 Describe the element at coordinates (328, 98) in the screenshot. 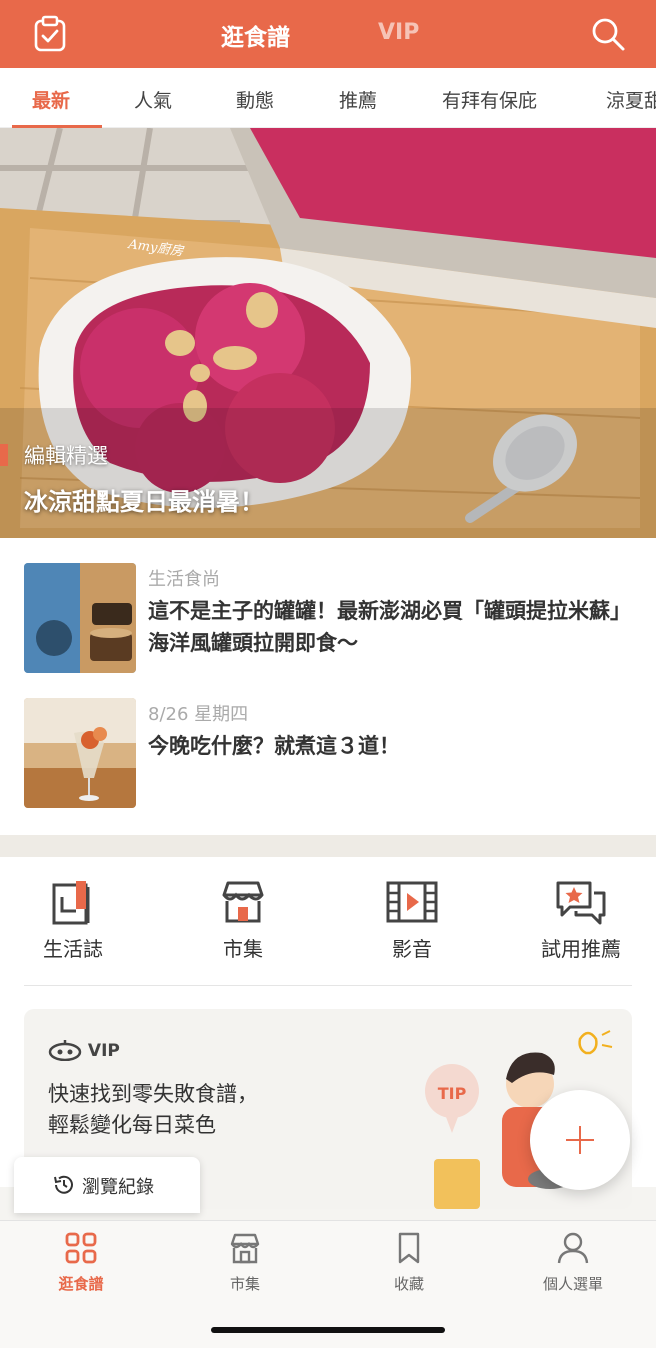

I see `category-tabs: 最新 人氣 動態 推薦 有拜有保庇 涼夏甜` at that location.